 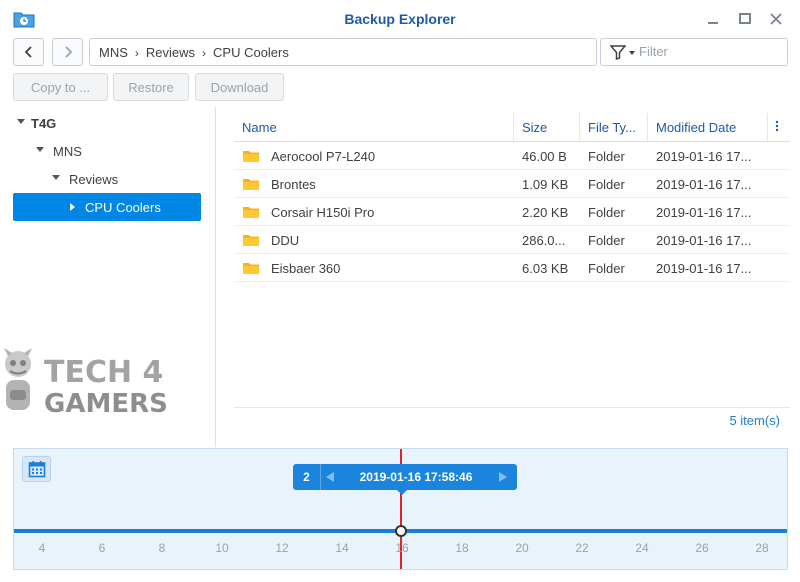 I want to click on watermark-line2: GAMERS, so click(x=106, y=403).